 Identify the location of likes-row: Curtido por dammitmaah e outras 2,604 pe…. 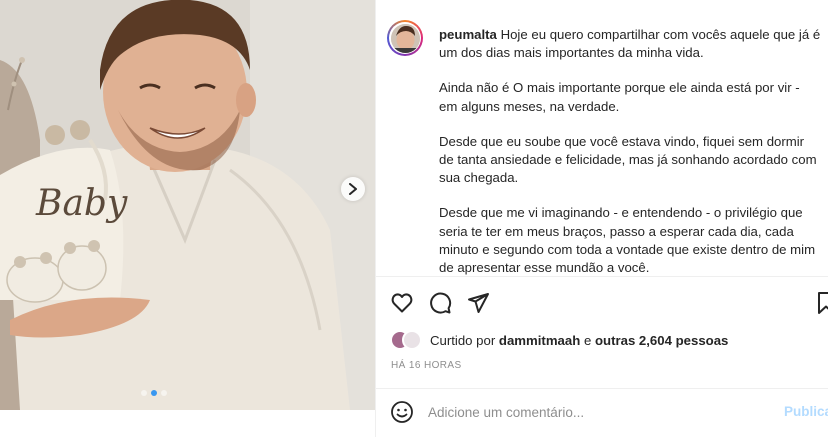
(559, 340).